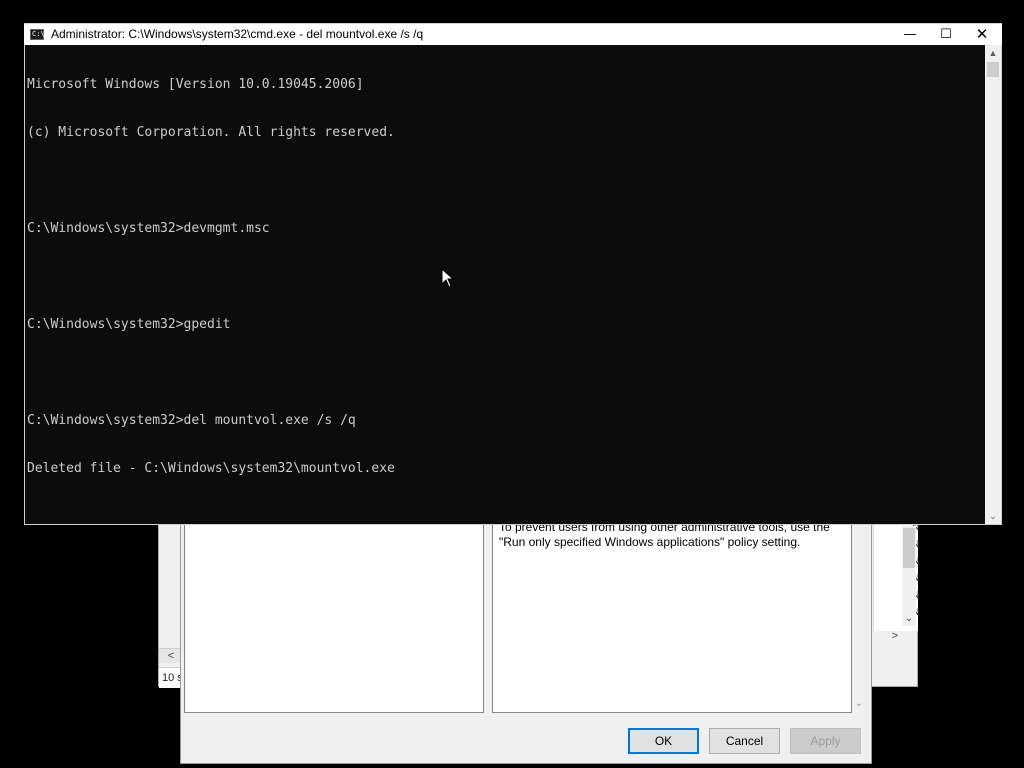 This screenshot has width=1024, height=768. What do you see at coordinates (448, 278) in the screenshot?
I see `mouse-cursor-icon` at bounding box center [448, 278].